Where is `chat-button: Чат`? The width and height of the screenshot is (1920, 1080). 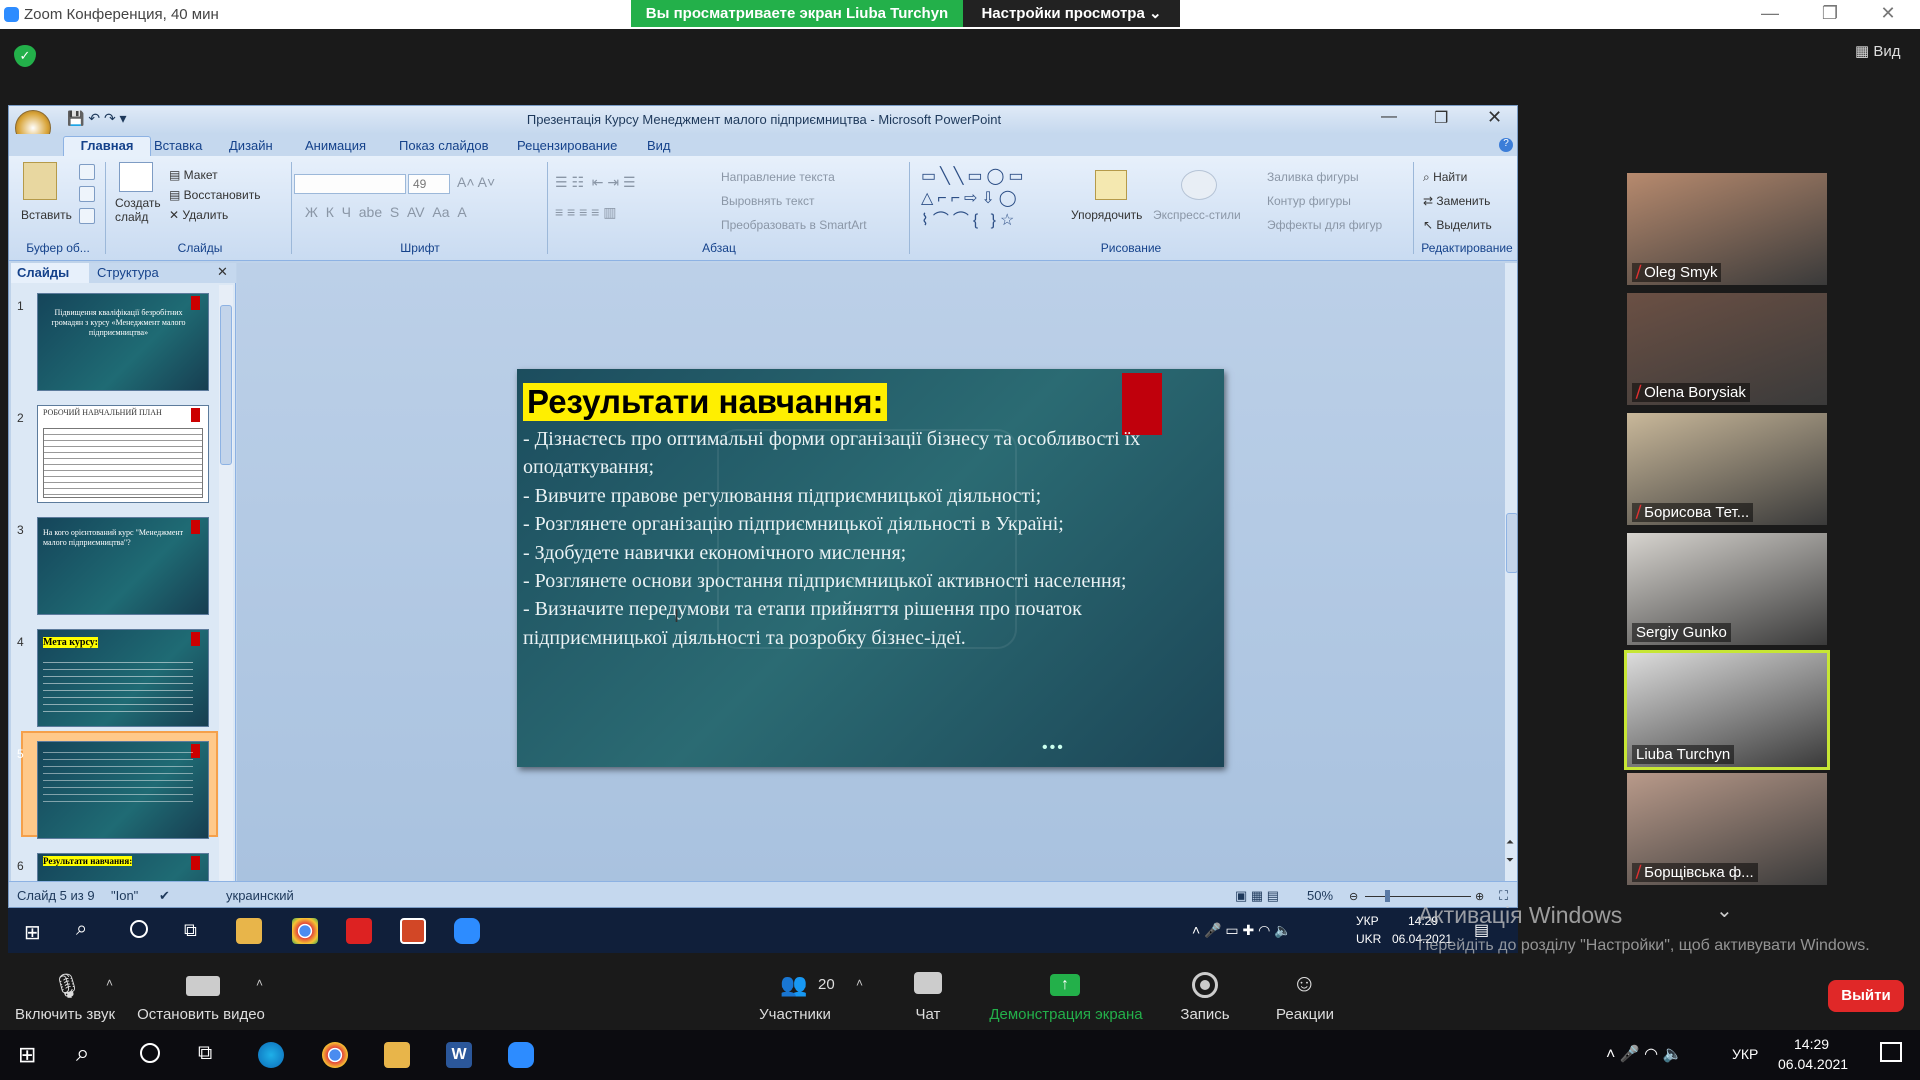 chat-button: Чат is located at coordinates (928, 1014).